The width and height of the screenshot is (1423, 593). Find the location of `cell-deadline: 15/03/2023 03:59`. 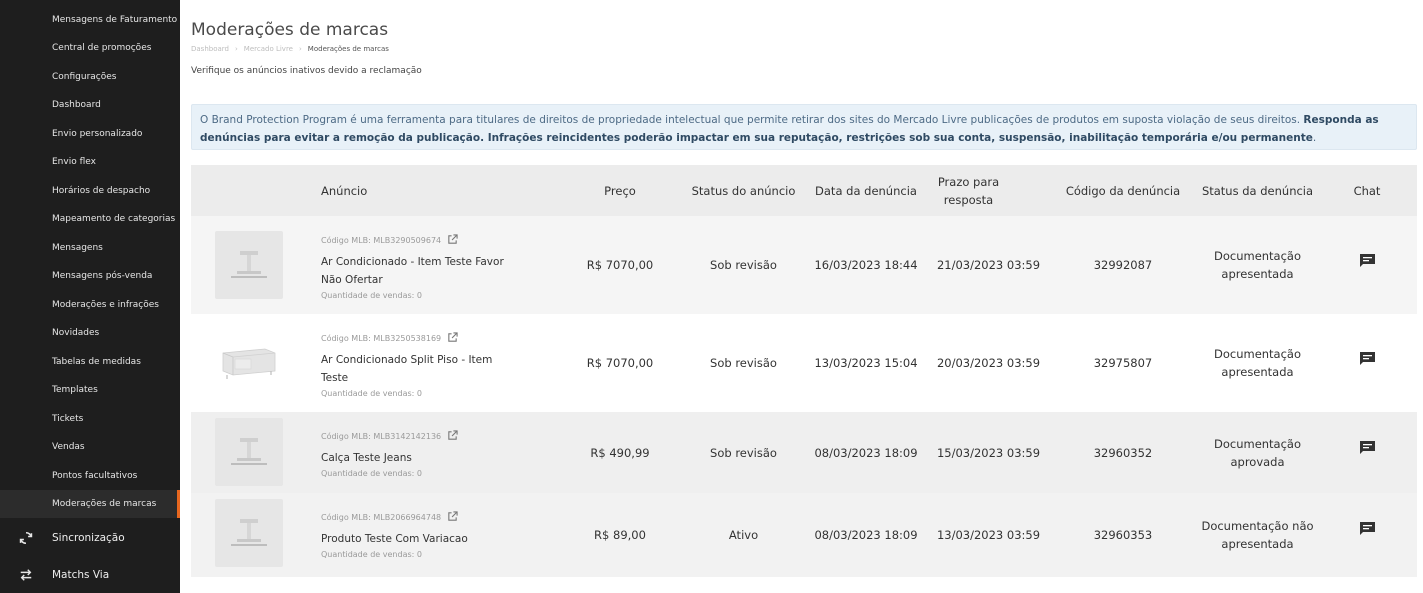

cell-deadline: 15/03/2023 03:59 is located at coordinates (988, 452).